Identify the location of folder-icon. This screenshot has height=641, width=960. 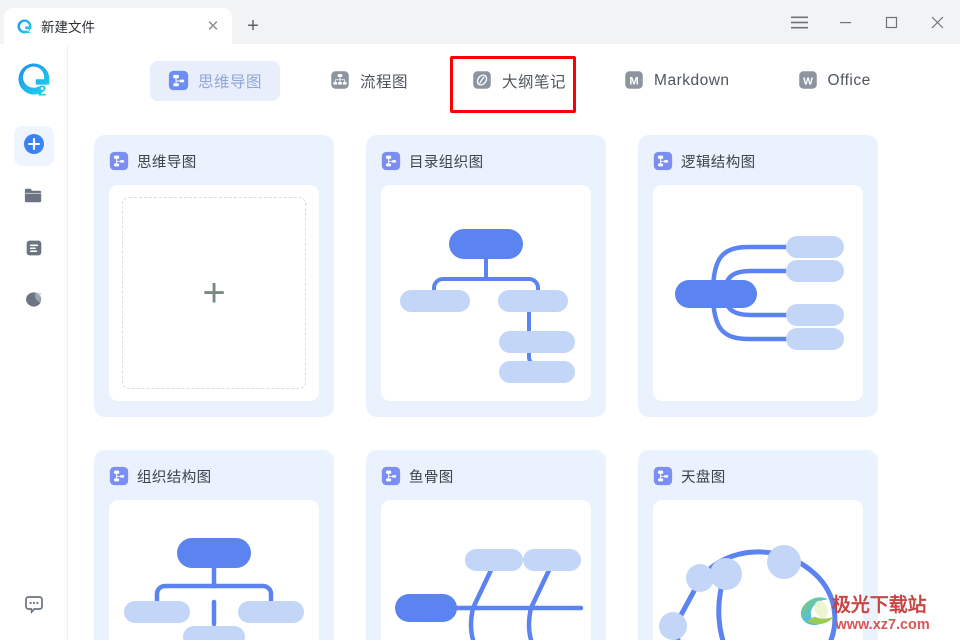
(33, 198).